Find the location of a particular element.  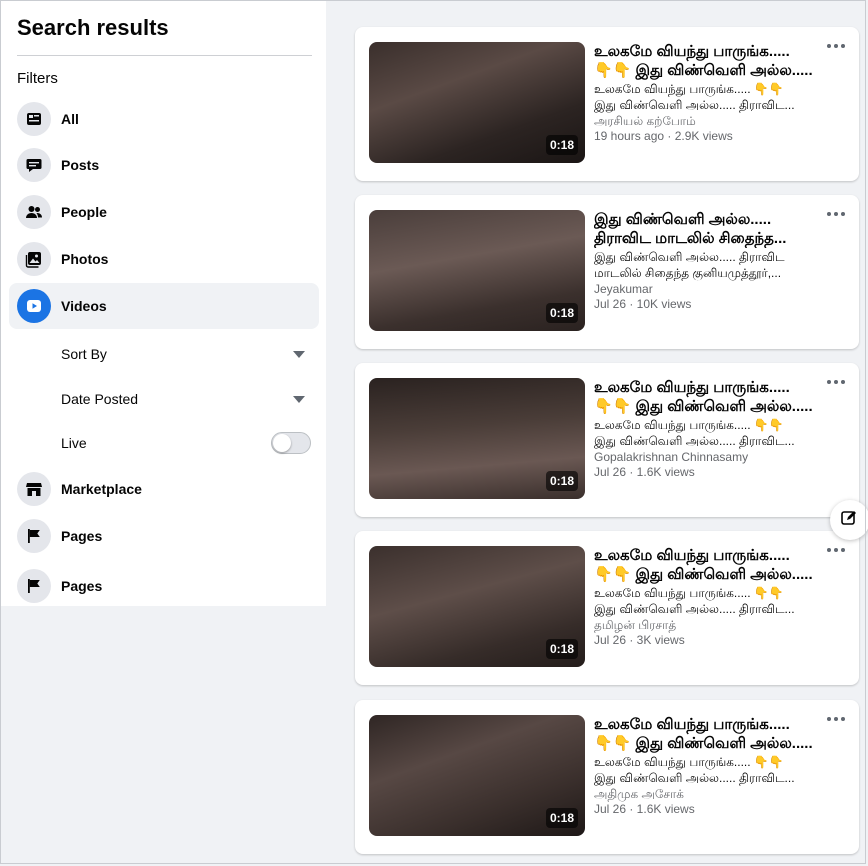

video-author: அரசியல் கற்போம் is located at coordinates (707, 121).